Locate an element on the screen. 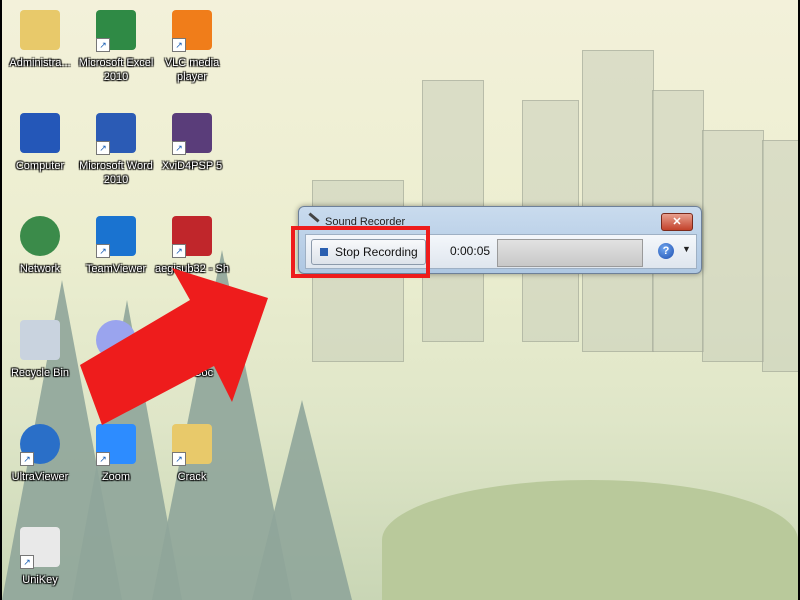 The image size is (800, 600). microphone-icon is located at coordinates (314, 217).